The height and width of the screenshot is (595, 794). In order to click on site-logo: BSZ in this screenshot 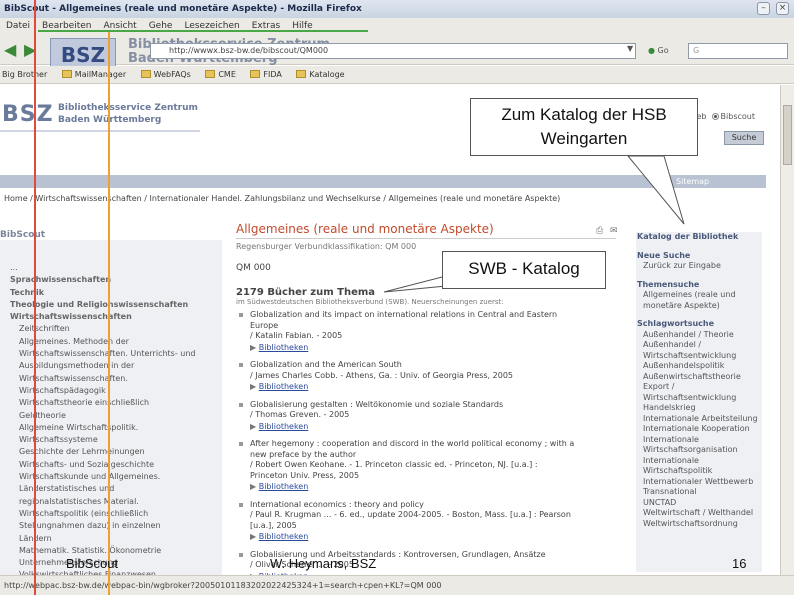, I will do `click(28, 114)`.